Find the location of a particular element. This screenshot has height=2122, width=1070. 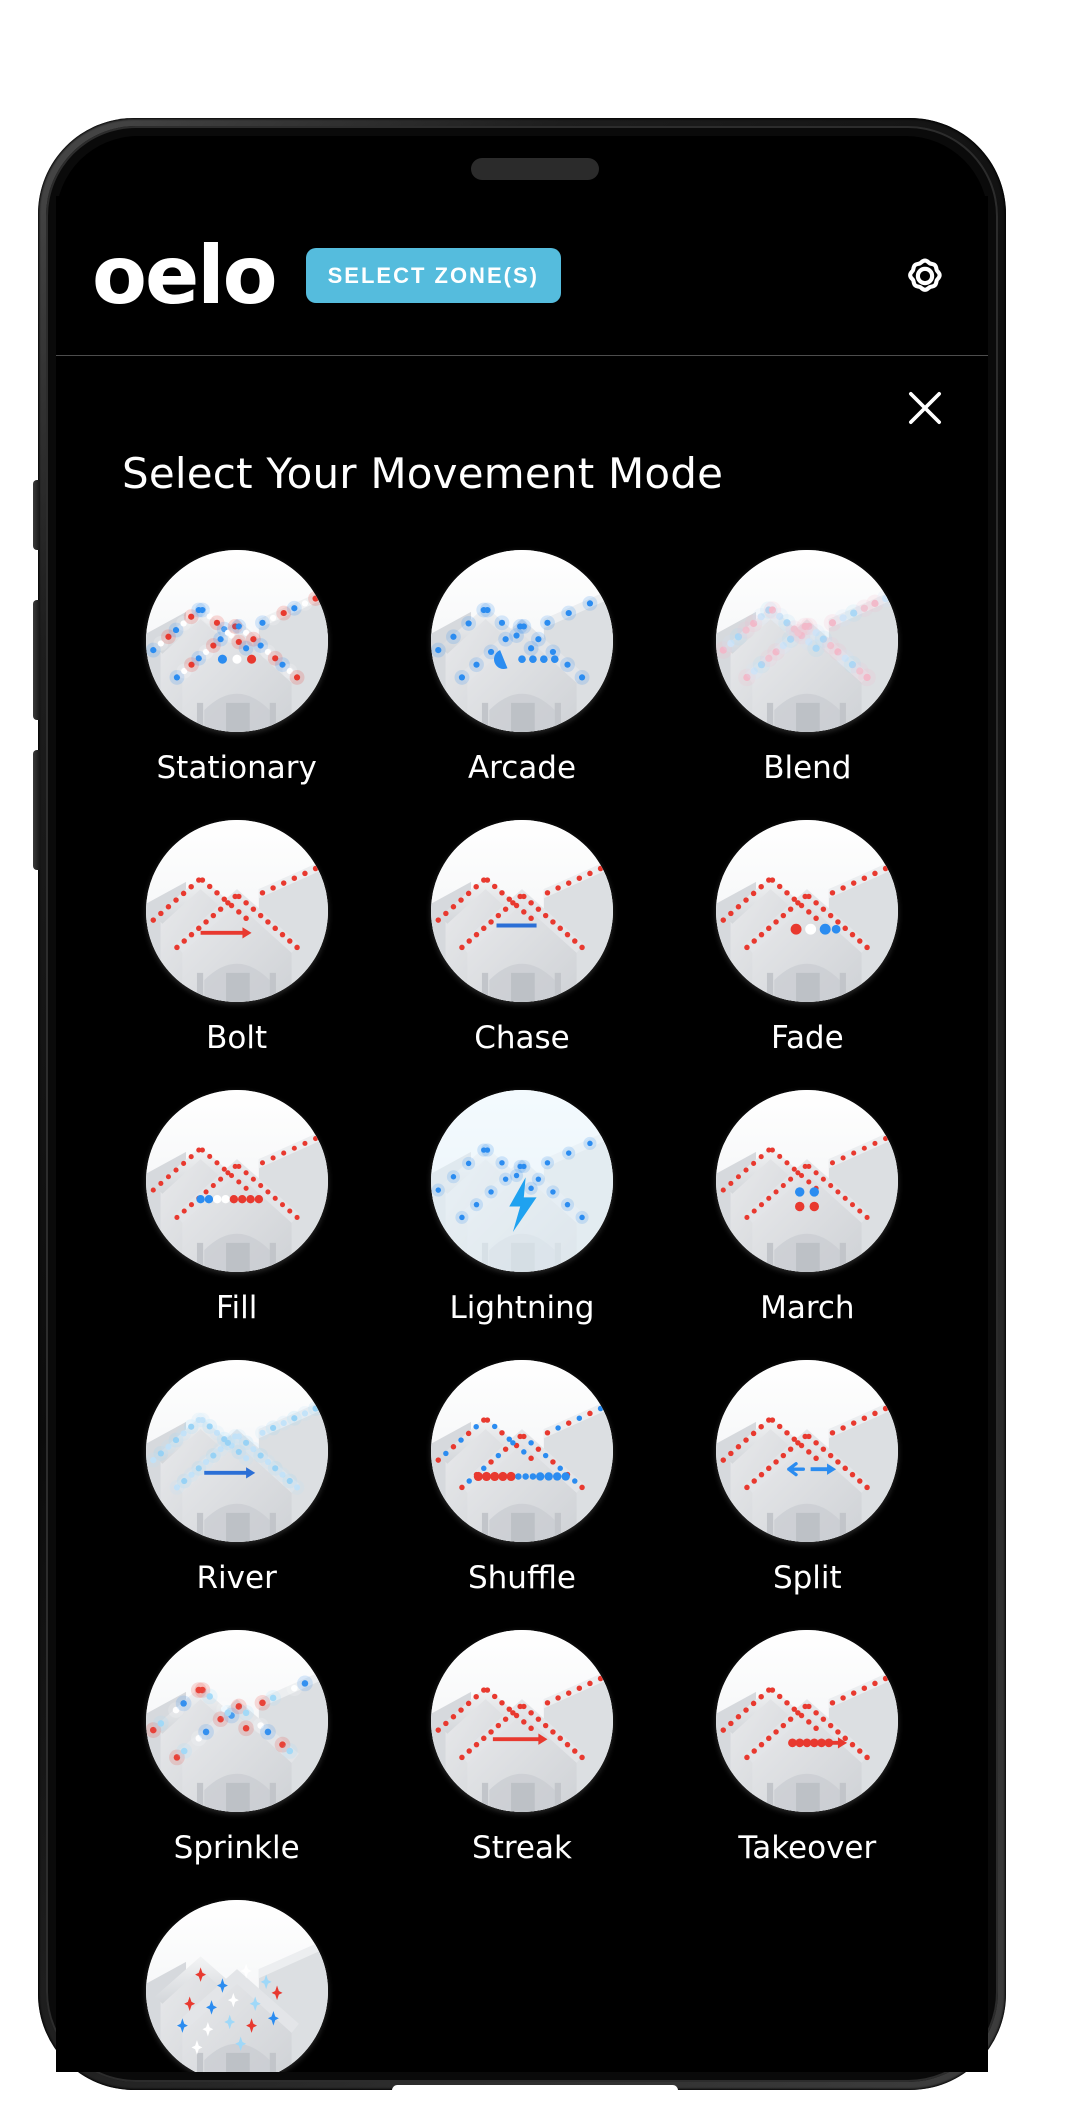

movement-mode-item: Stationary is located at coordinates (236, 668).